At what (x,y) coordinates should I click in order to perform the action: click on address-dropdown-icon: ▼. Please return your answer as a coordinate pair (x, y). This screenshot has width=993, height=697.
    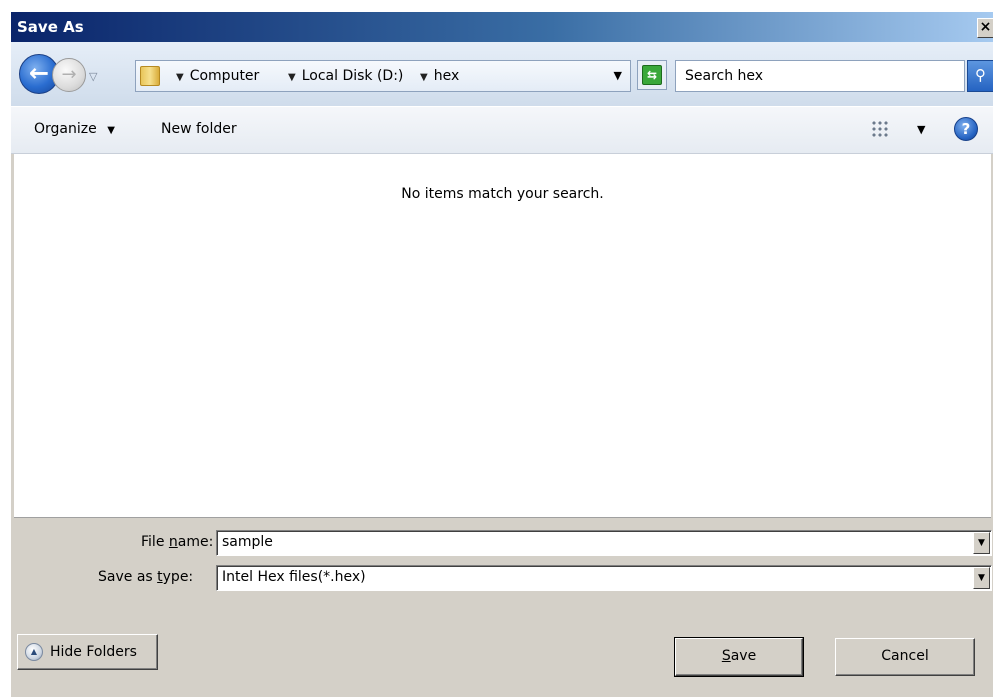
    Looking at the image, I should click on (618, 75).